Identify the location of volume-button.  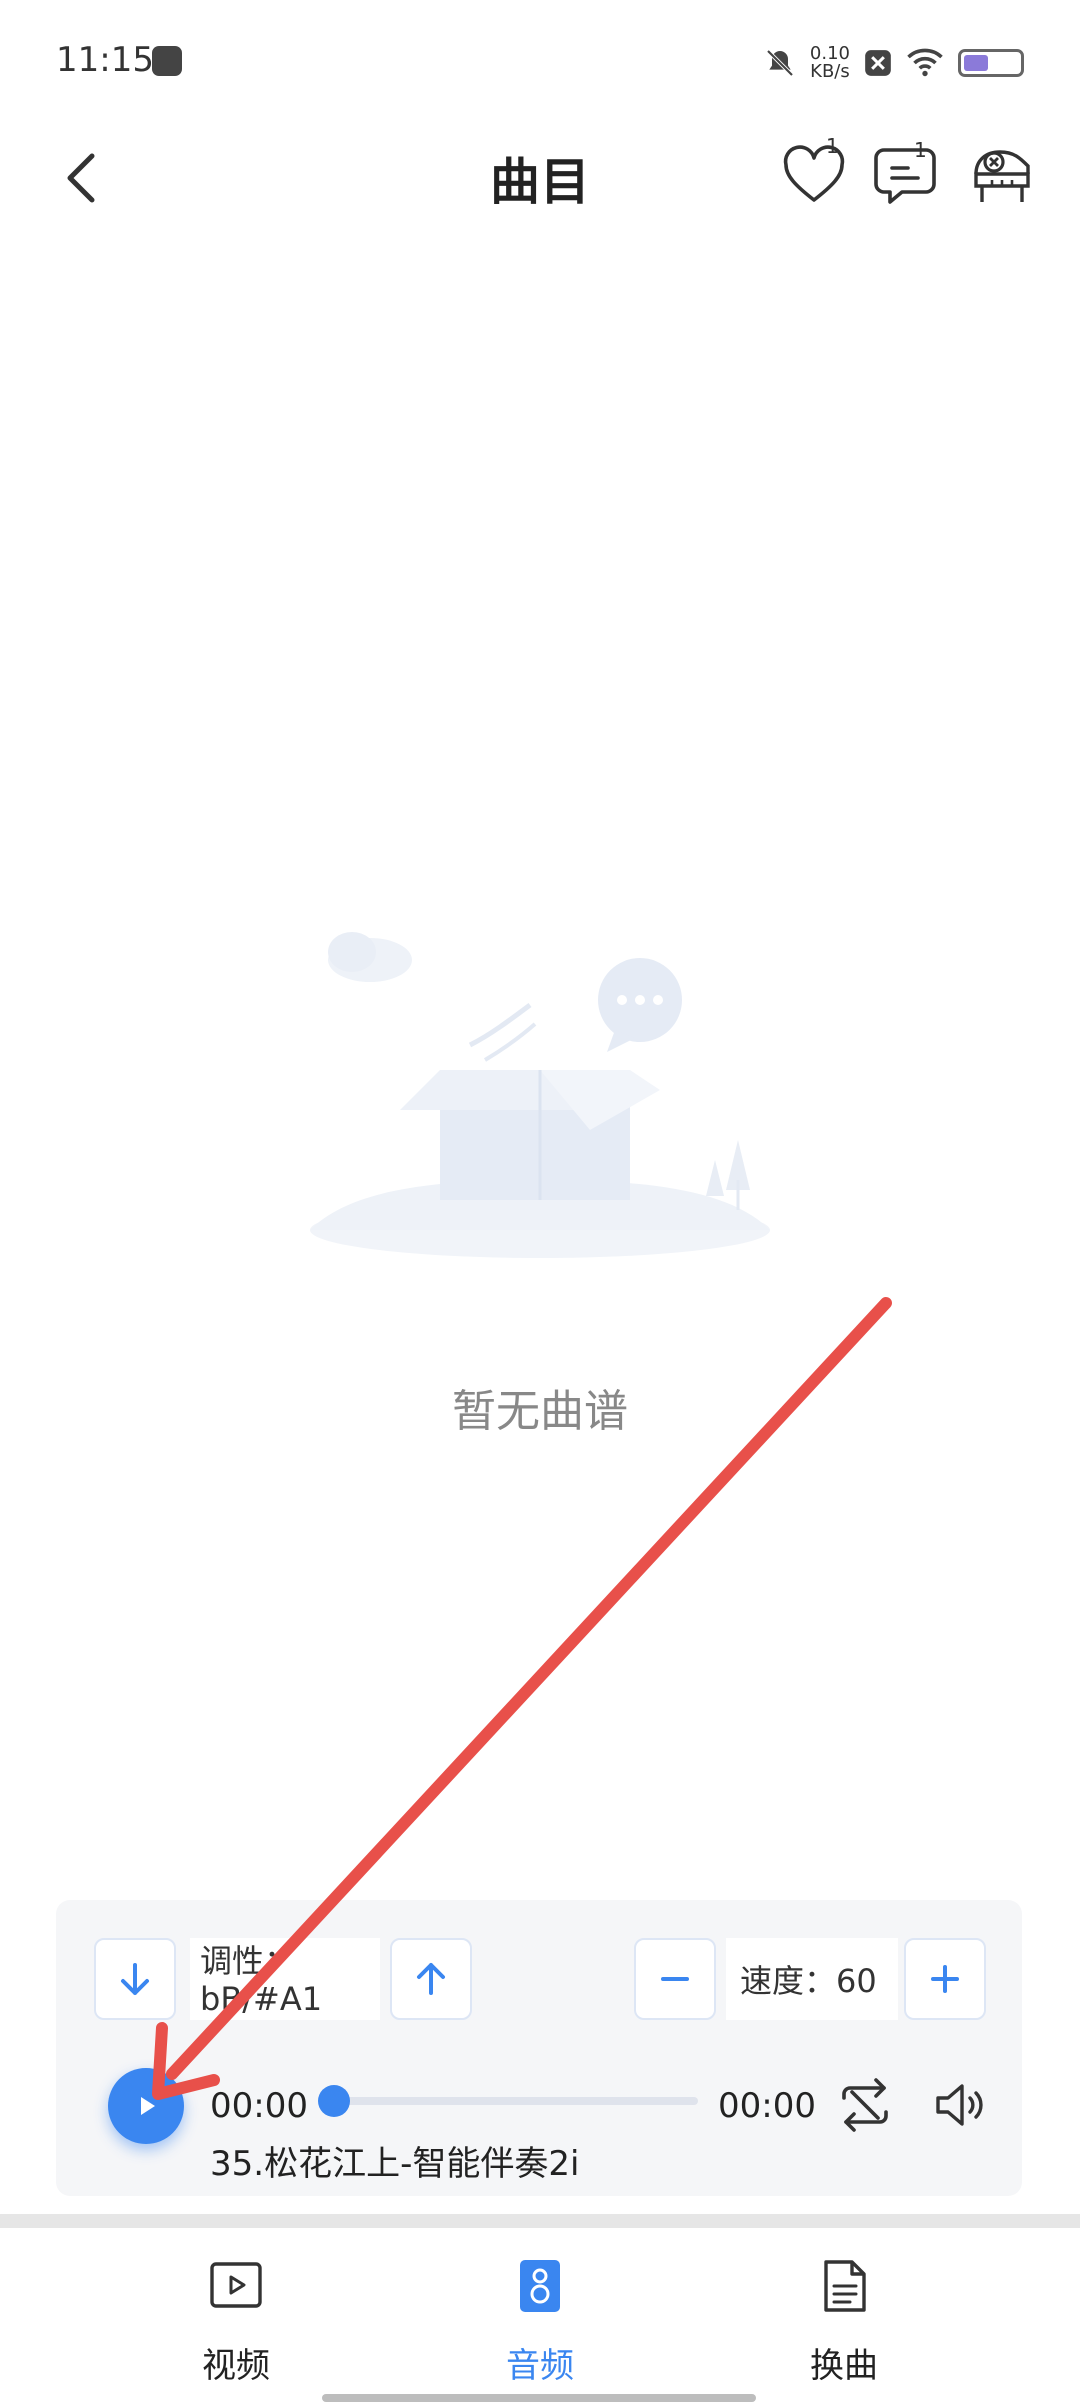
(961, 2105).